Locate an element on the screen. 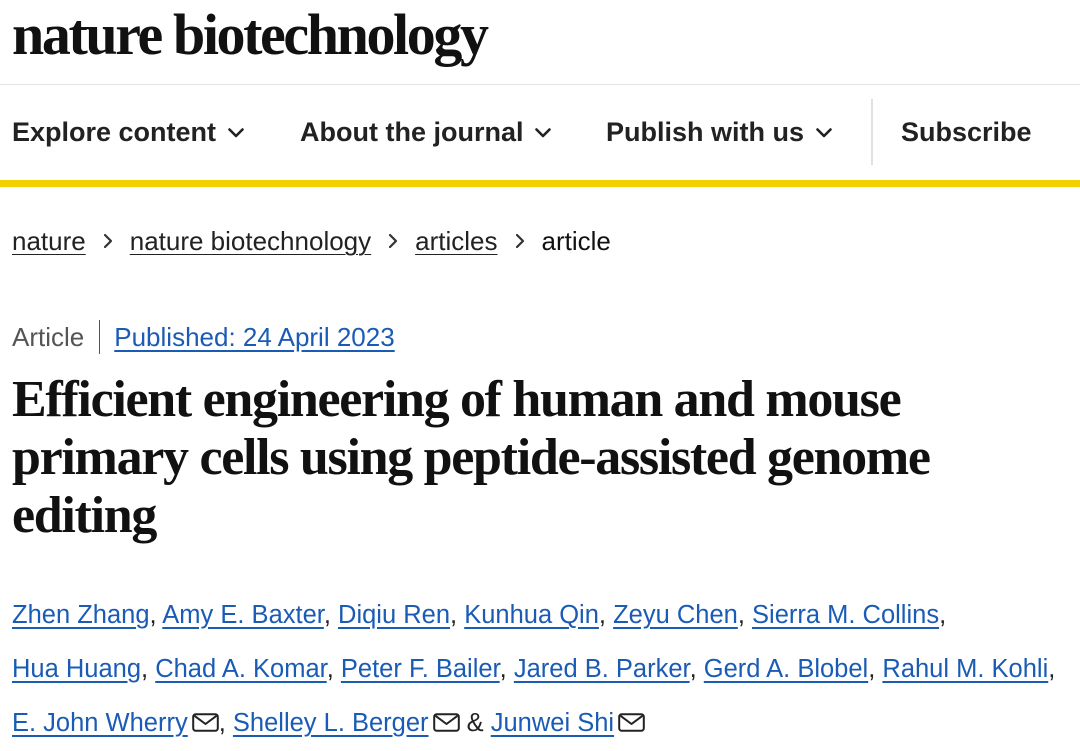 The width and height of the screenshot is (1080, 751). author-link: Zeyu Chen is located at coordinates (675, 615).